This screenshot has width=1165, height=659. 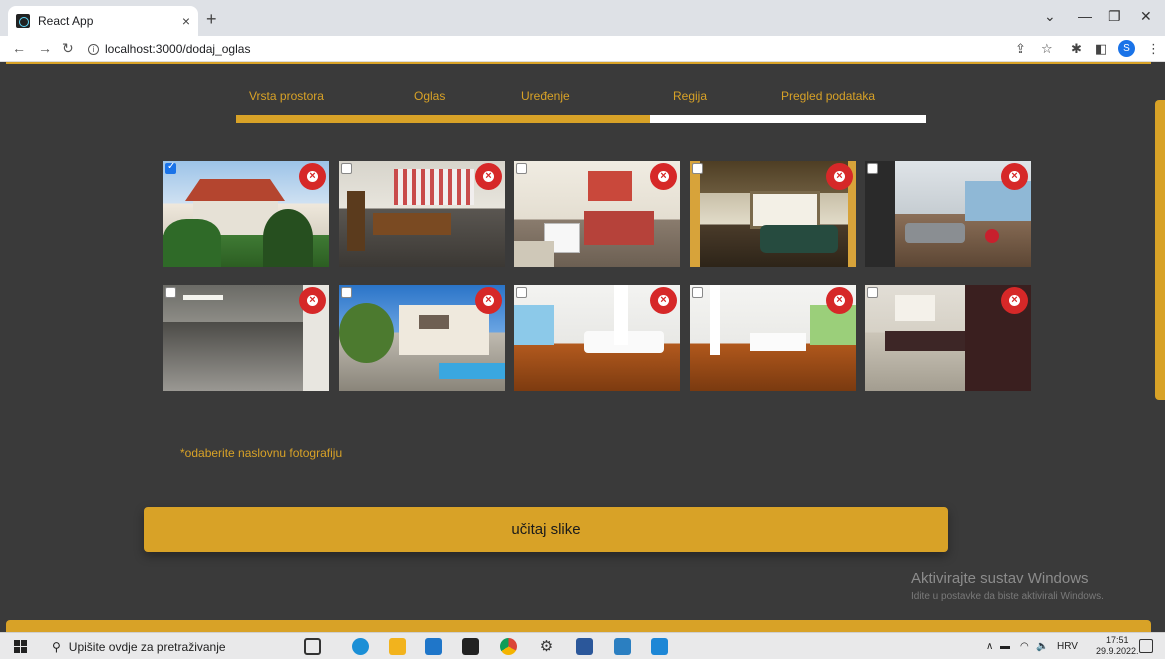 I want to click on back-arrow-icon: ←, so click(x=19, y=48).